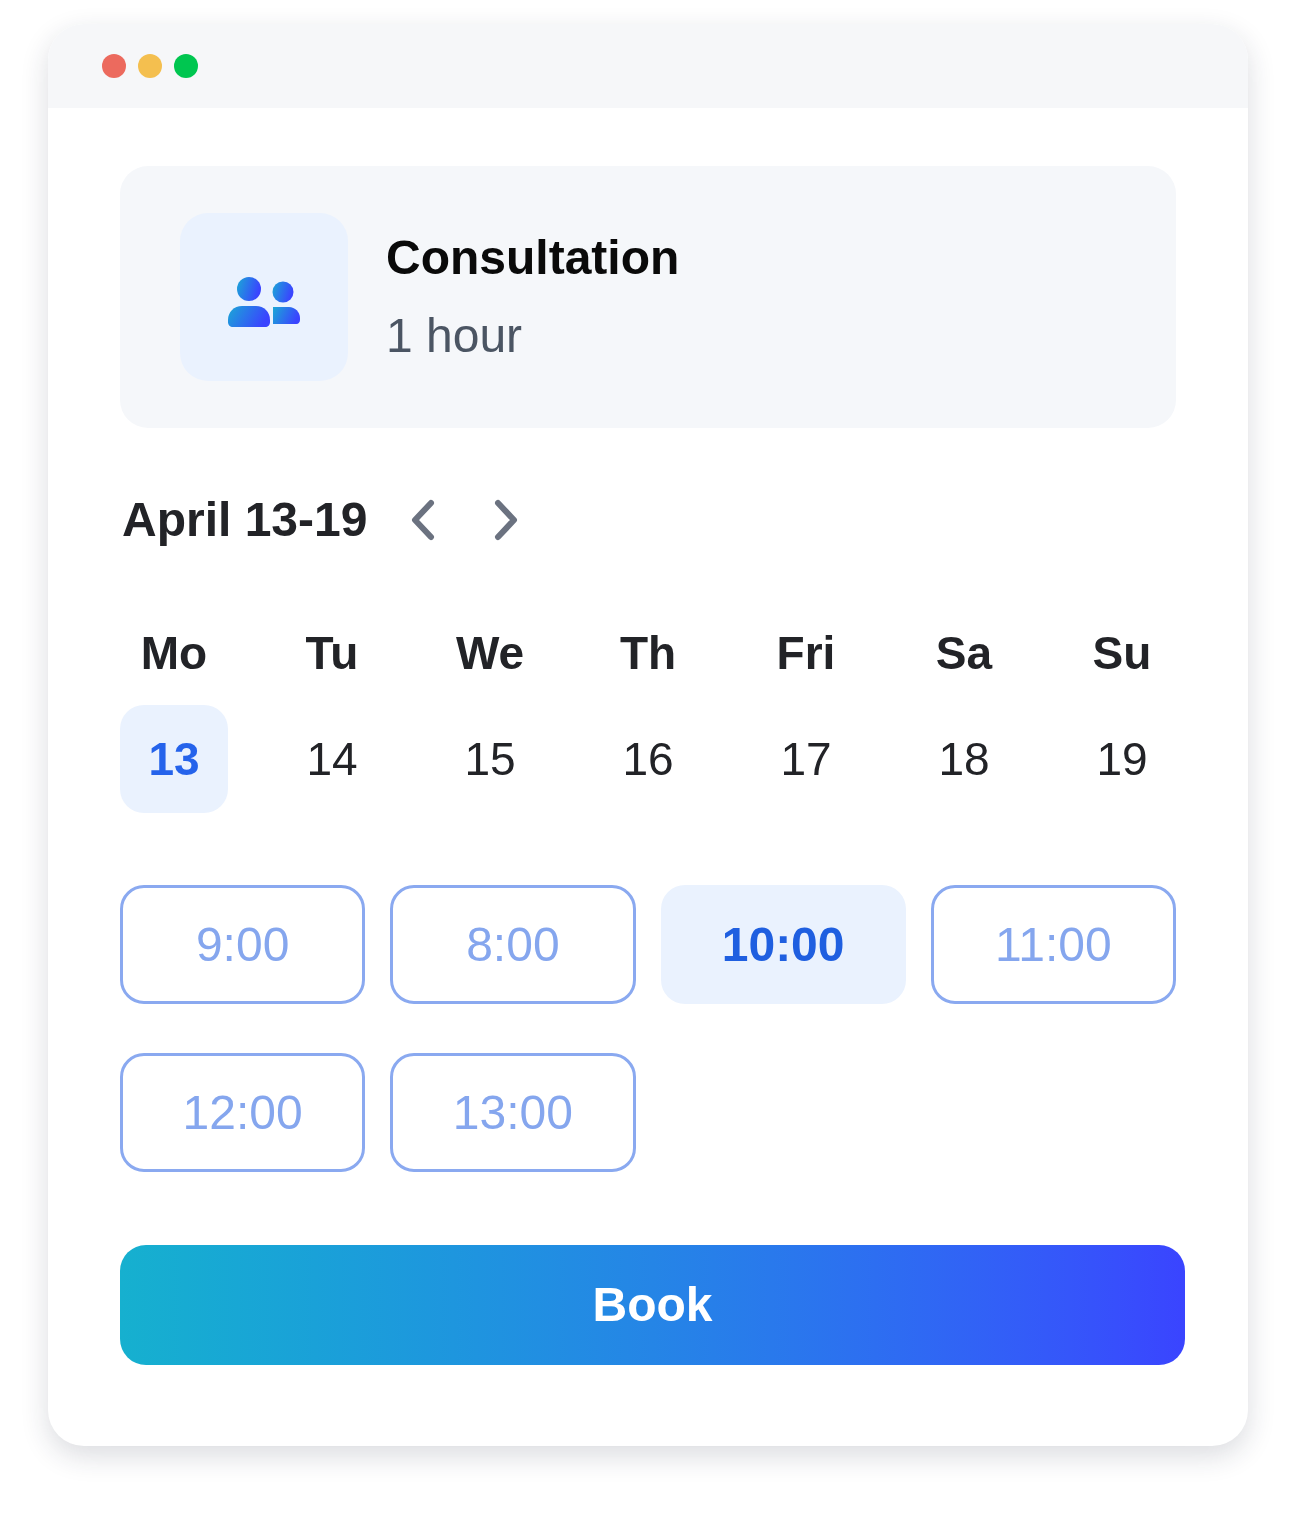 The image size is (1296, 1518). I want to click on weekday-label: We, so click(490, 653).